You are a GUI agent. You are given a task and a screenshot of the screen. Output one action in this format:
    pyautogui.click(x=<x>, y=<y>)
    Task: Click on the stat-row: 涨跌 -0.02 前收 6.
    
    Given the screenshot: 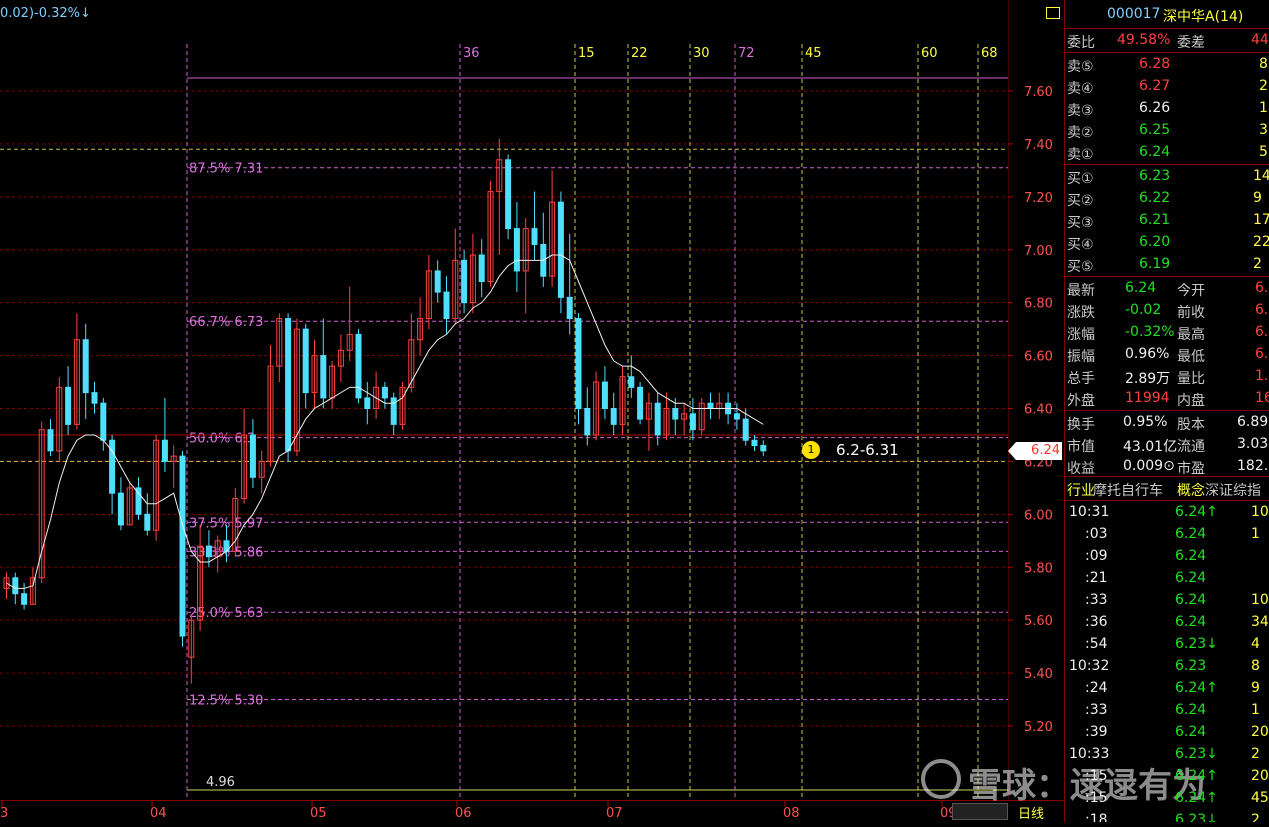 What is the action you would take?
    pyautogui.click(x=1167, y=311)
    